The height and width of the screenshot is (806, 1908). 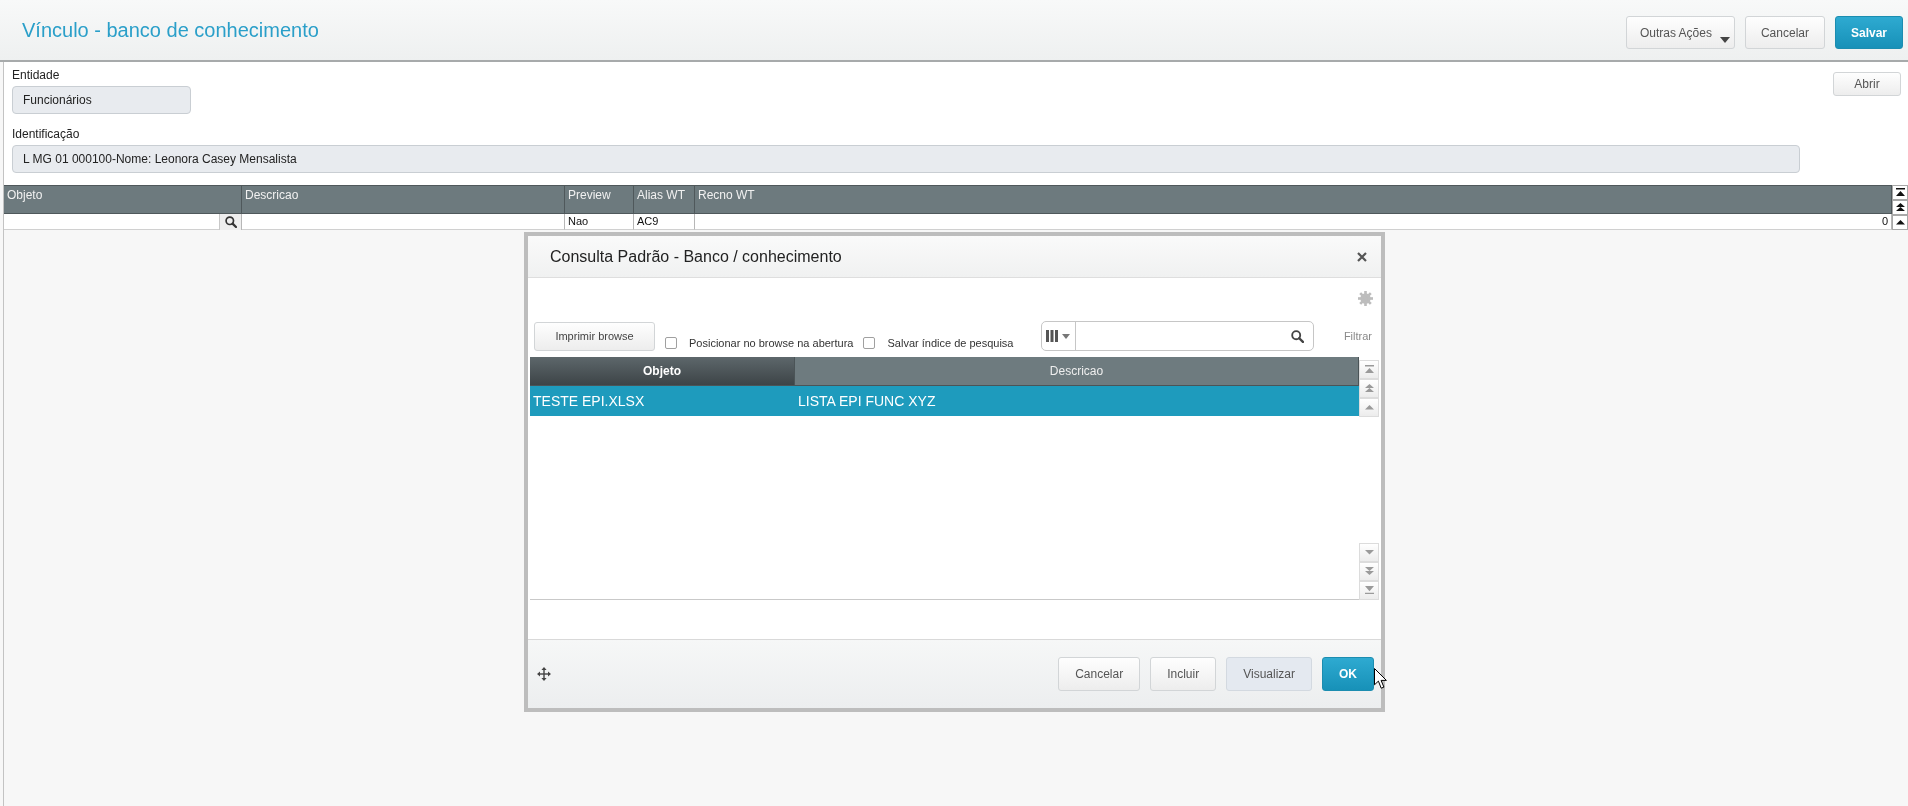 What do you see at coordinates (111, 222) in the screenshot?
I see `input-field` at bounding box center [111, 222].